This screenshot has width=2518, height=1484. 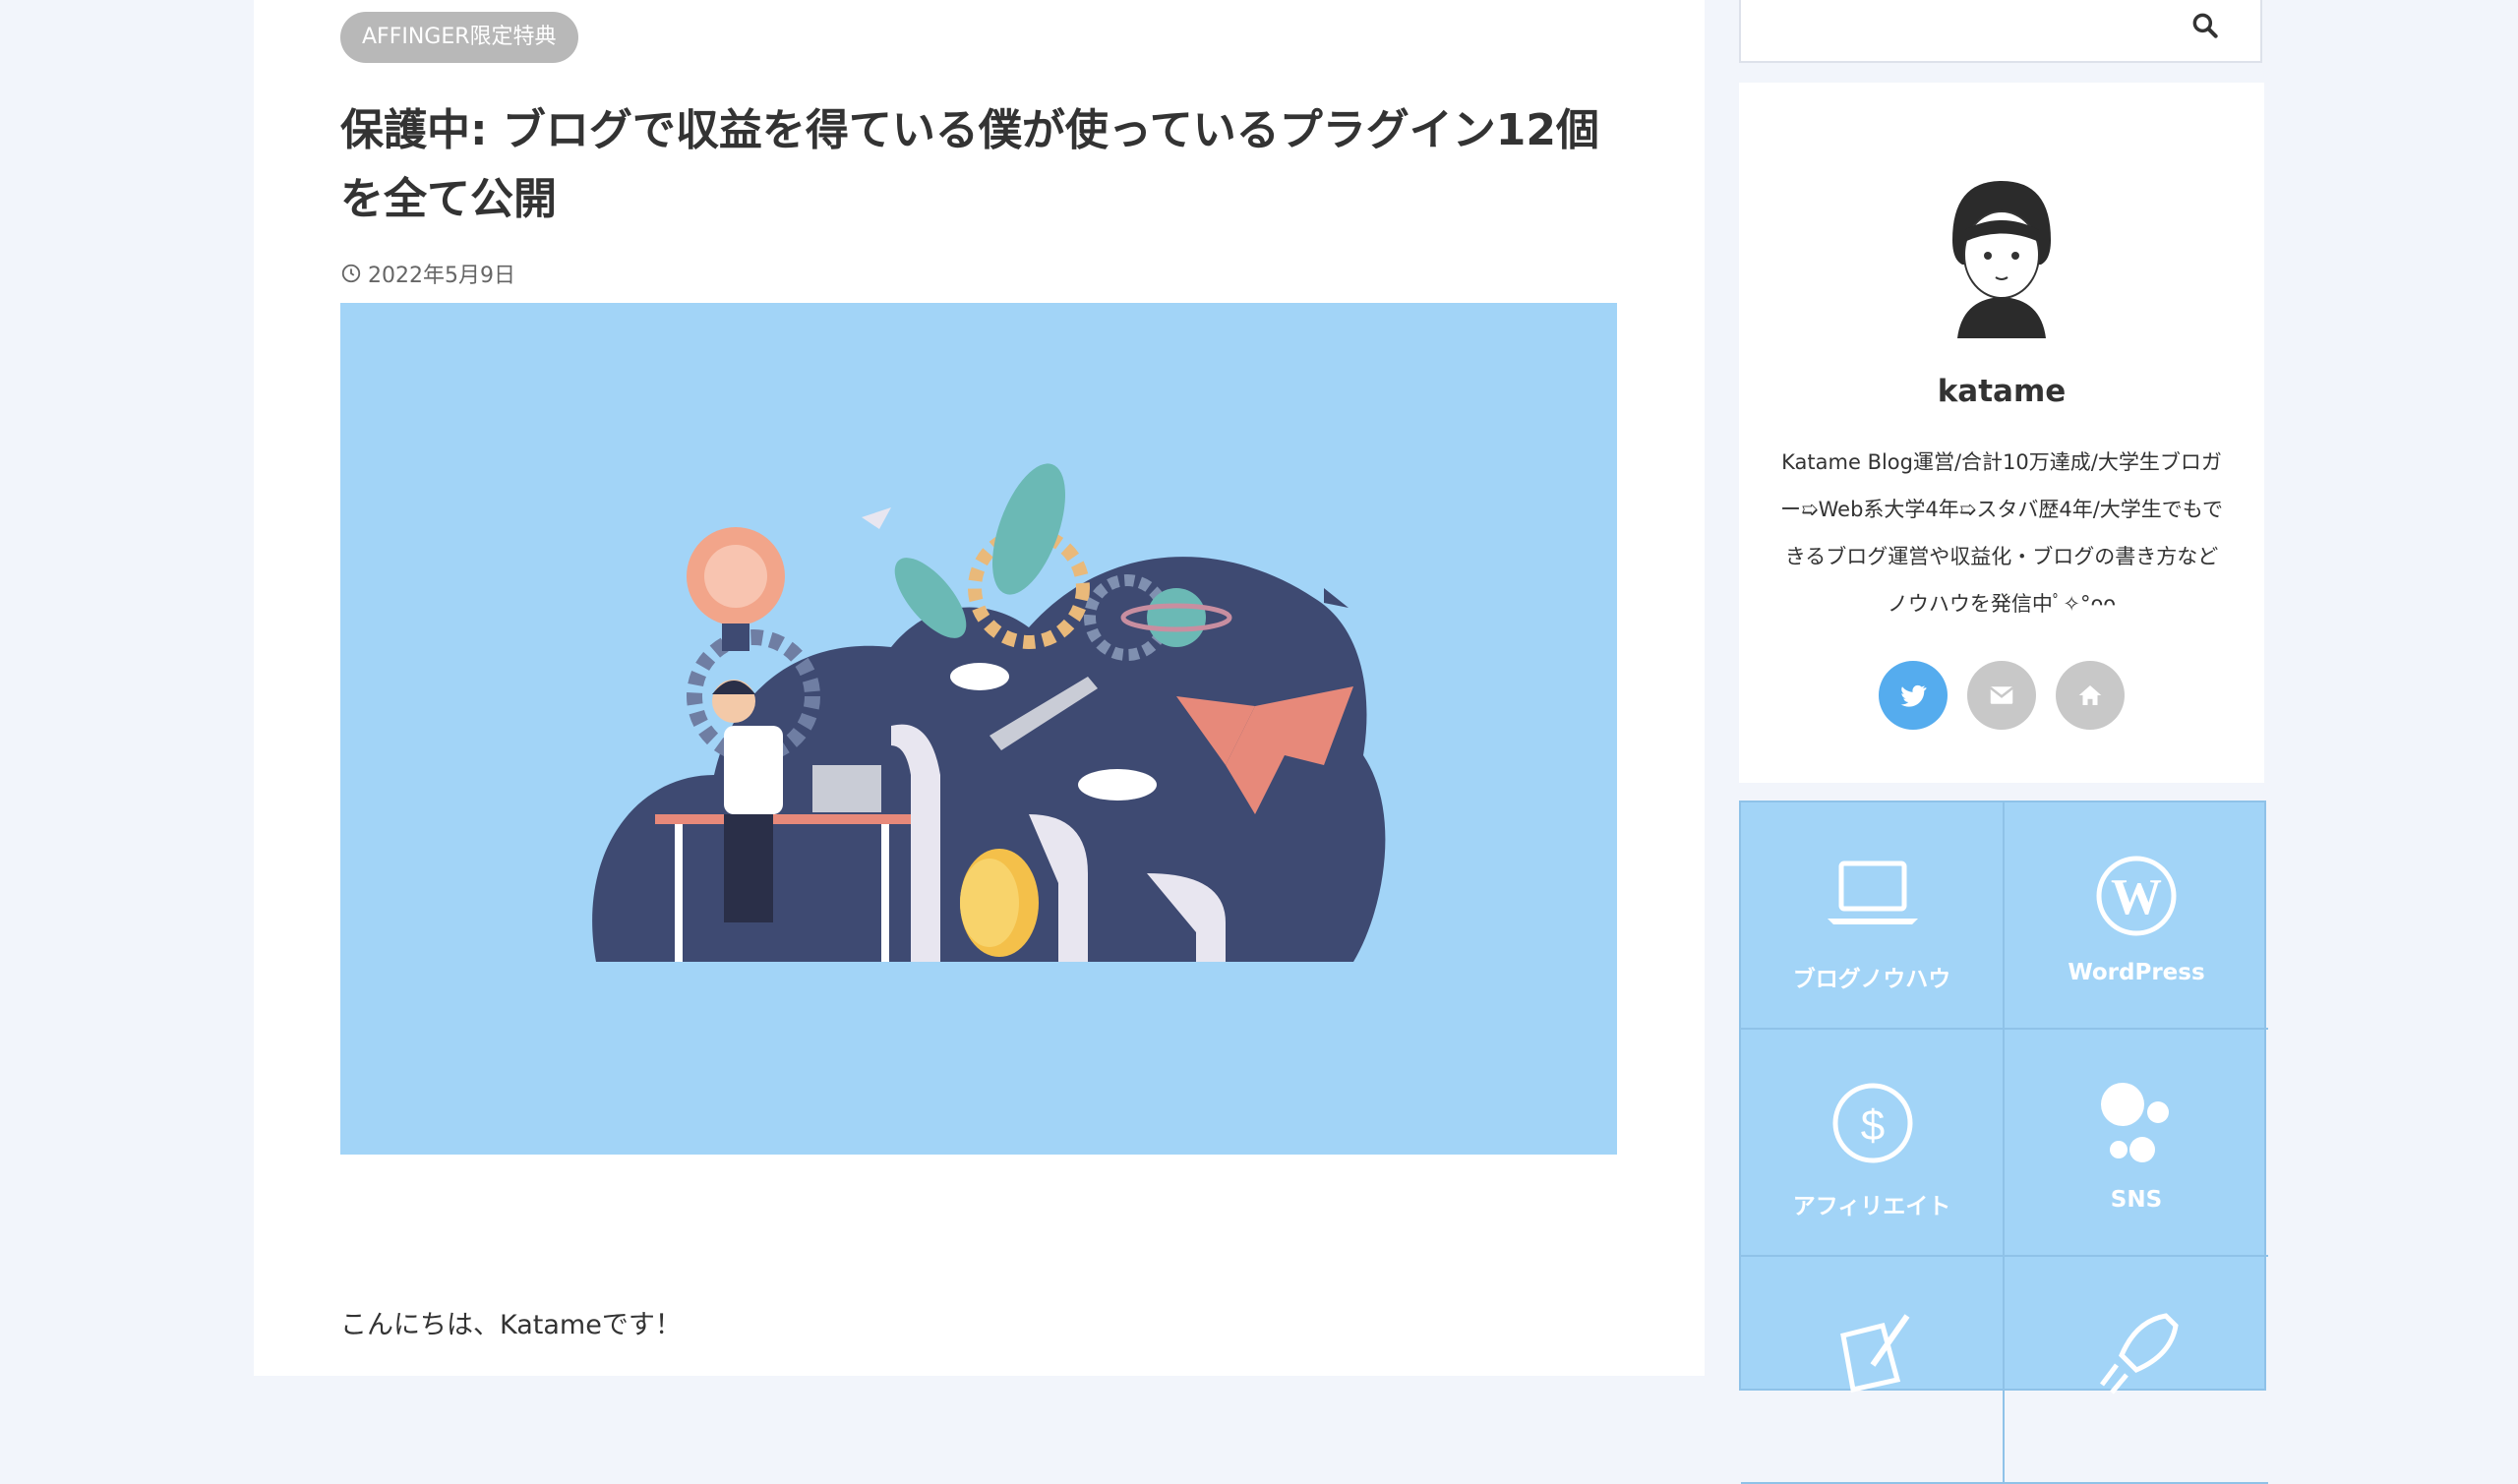 I want to click on dollar-icon: $, so click(x=1873, y=1123).